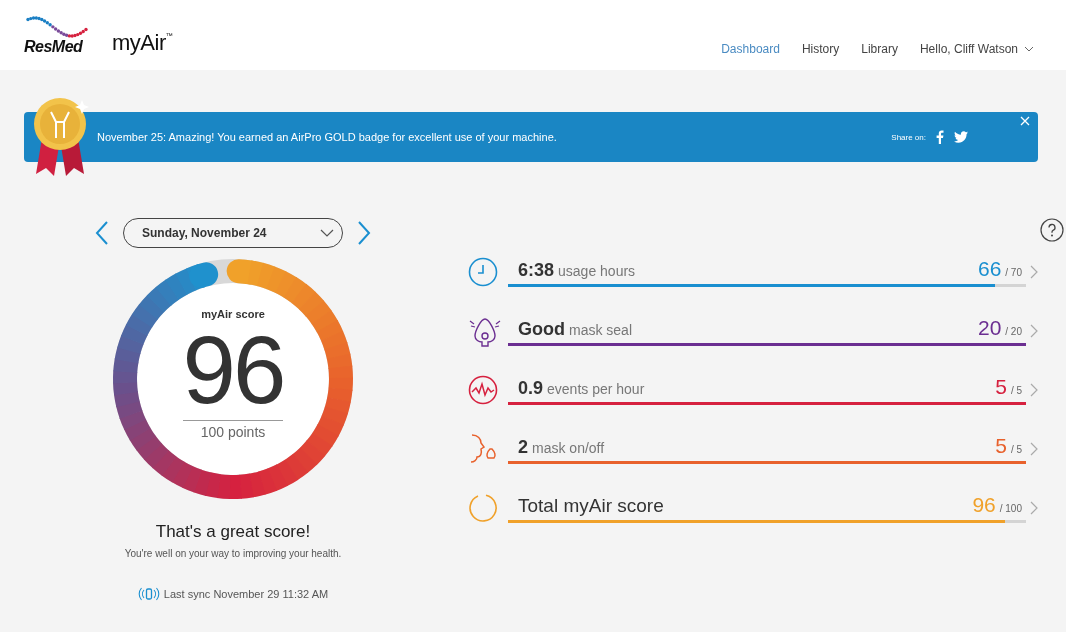 The image size is (1066, 632). Describe the element at coordinates (984, 504) in the screenshot. I see `metric-points: 96` at that location.